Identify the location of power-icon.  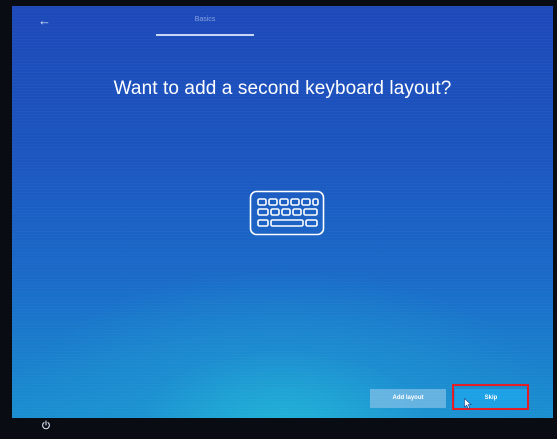
(46, 425).